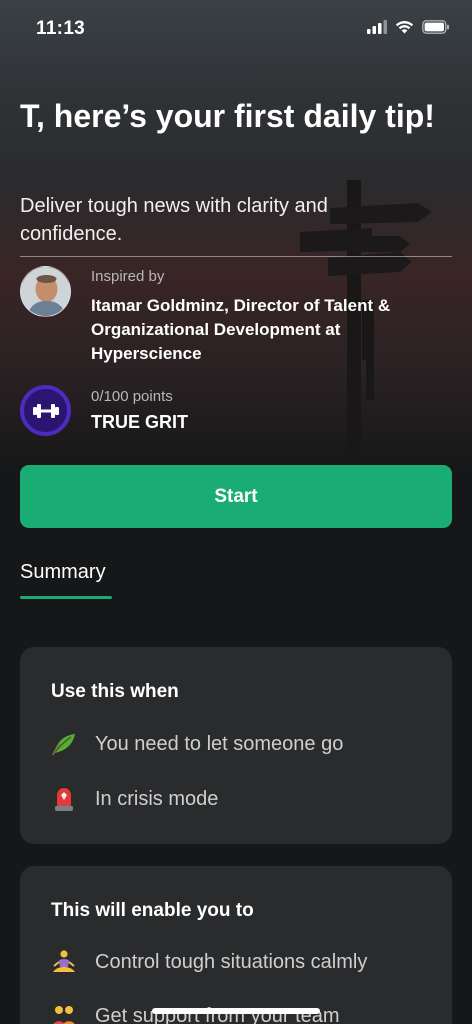 This screenshot has width=472, height=1024. What do you see at coordinates (139, 422) in the screenshot?
I see `badge-name: TRUE GRIT` at bounding box center [139, 422].